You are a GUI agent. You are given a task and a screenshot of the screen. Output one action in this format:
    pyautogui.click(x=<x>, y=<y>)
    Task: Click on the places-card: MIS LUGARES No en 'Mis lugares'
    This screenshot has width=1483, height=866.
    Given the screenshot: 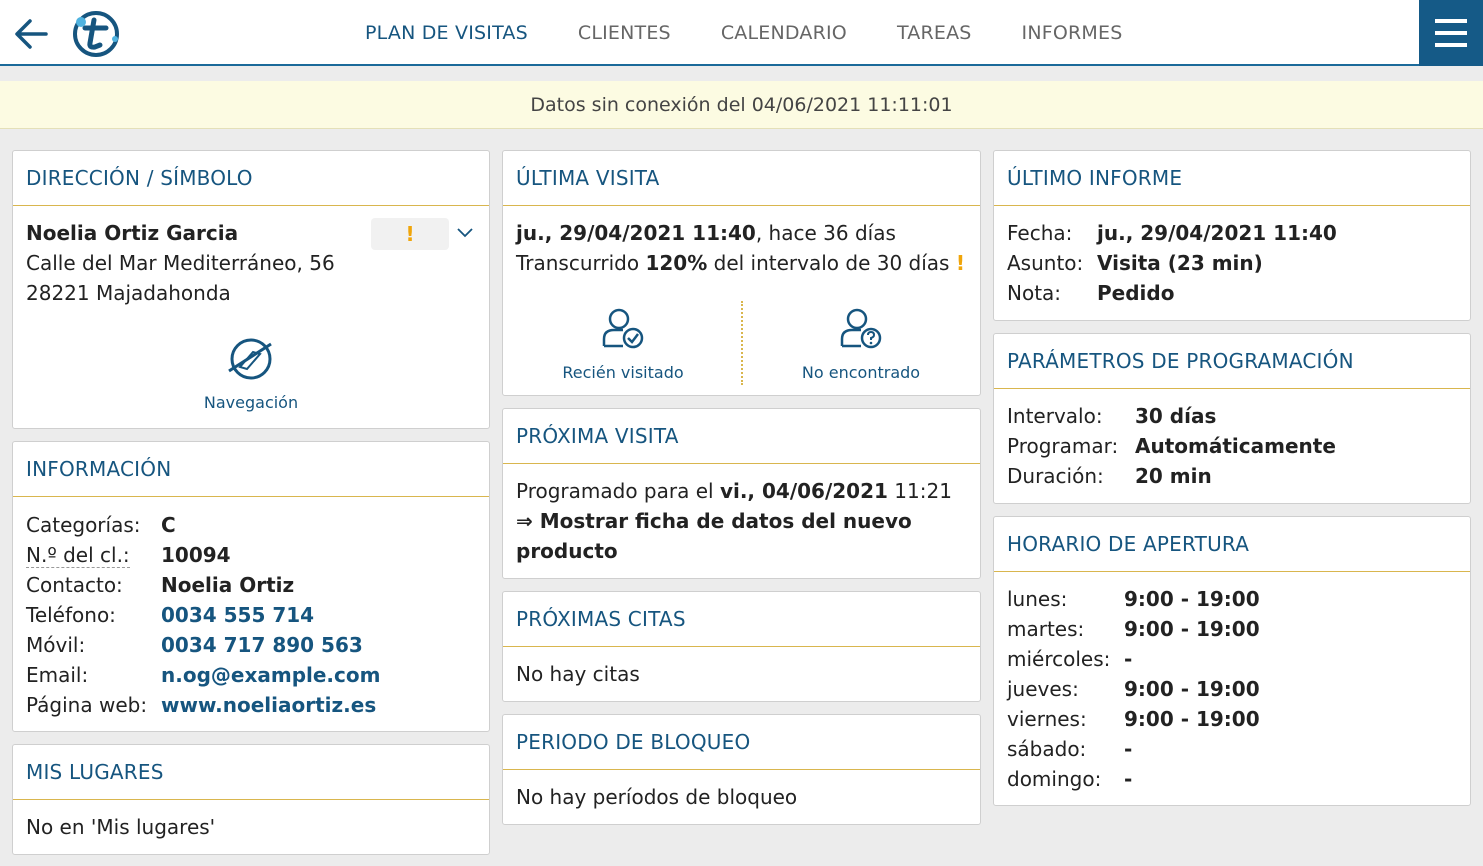 What is the action you would take?
    pyautogui.click(x=251, y=799)
    